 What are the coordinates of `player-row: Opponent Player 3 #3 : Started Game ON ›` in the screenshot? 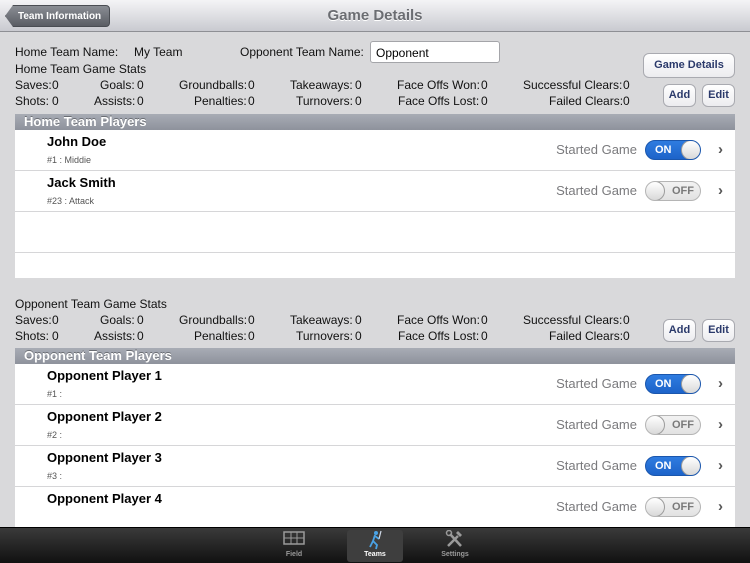 It's located at (375, 466).